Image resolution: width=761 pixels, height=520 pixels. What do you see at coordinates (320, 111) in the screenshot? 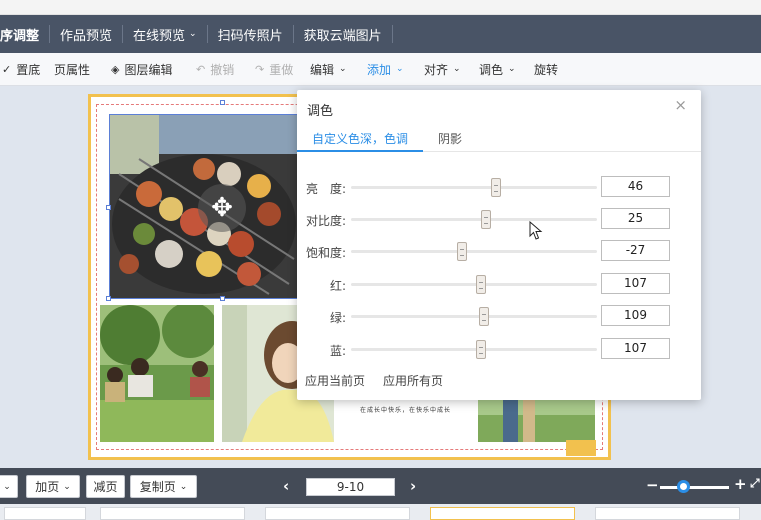
I see `panel-title: 调色` at bounding box center [320, 111].